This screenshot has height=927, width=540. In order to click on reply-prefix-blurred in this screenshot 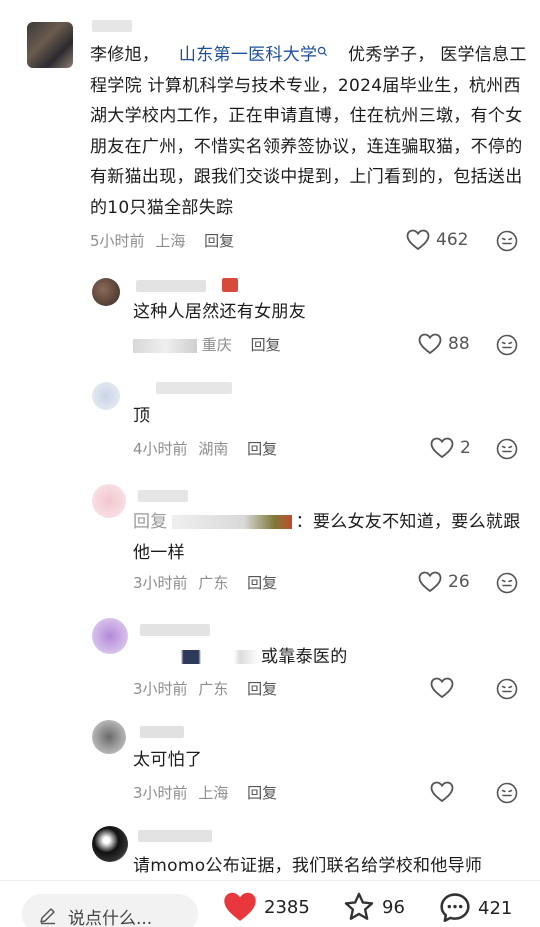, I will do `click(196, 657)`.